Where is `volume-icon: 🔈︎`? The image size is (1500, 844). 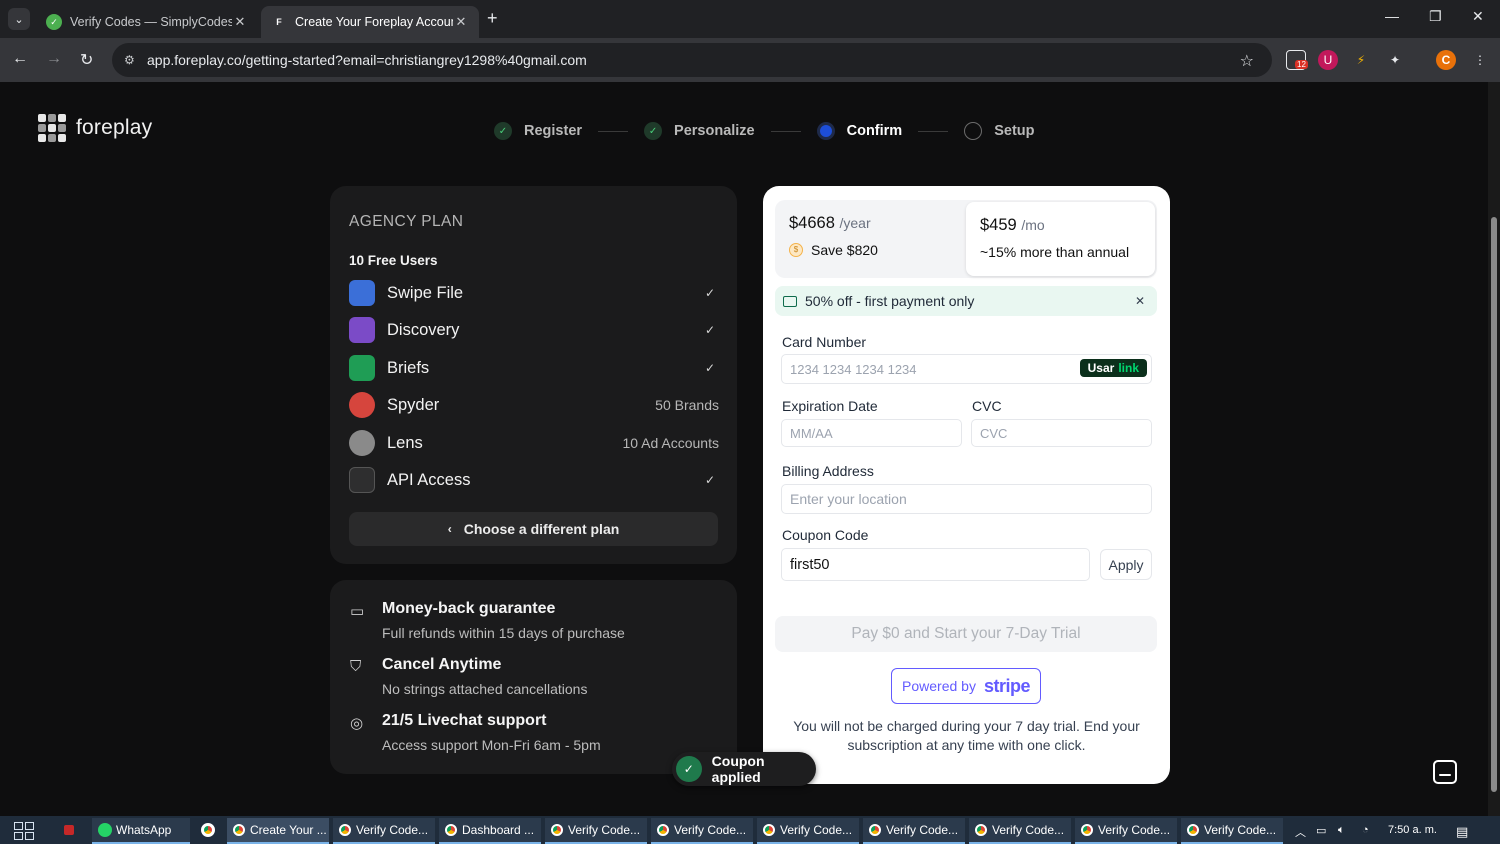 volume-icon: 🔈︎ is located at coordinates (1341, 830).